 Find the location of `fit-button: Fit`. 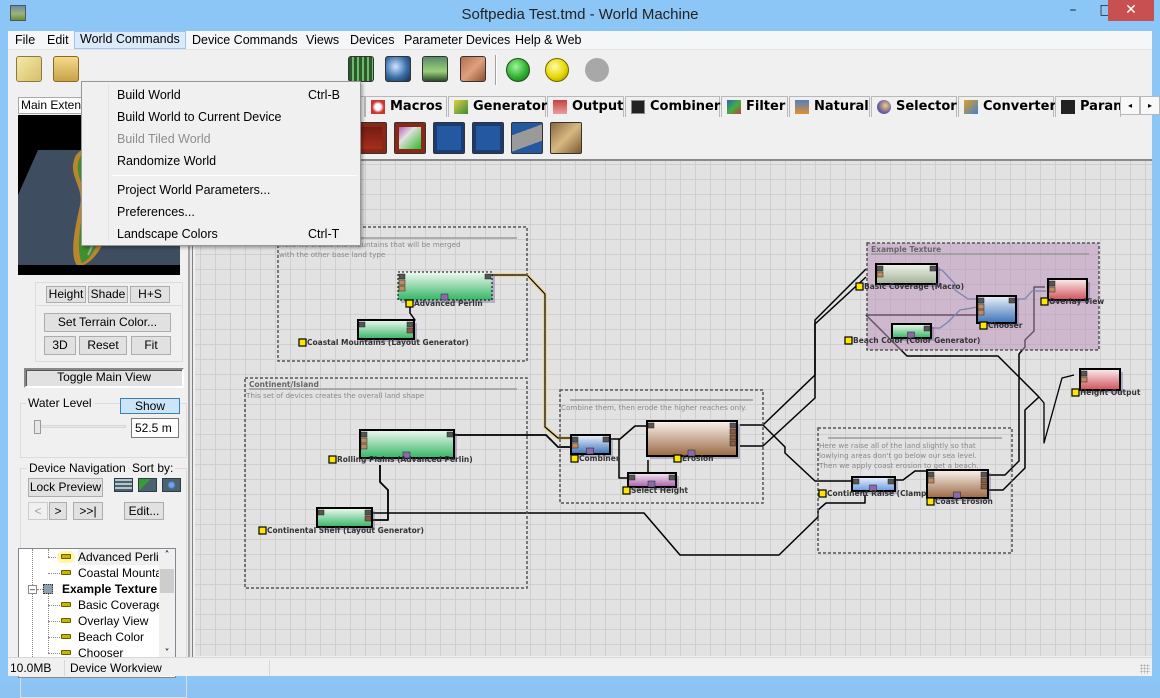

fit-button: Fit is located at coordinates (151, 345).